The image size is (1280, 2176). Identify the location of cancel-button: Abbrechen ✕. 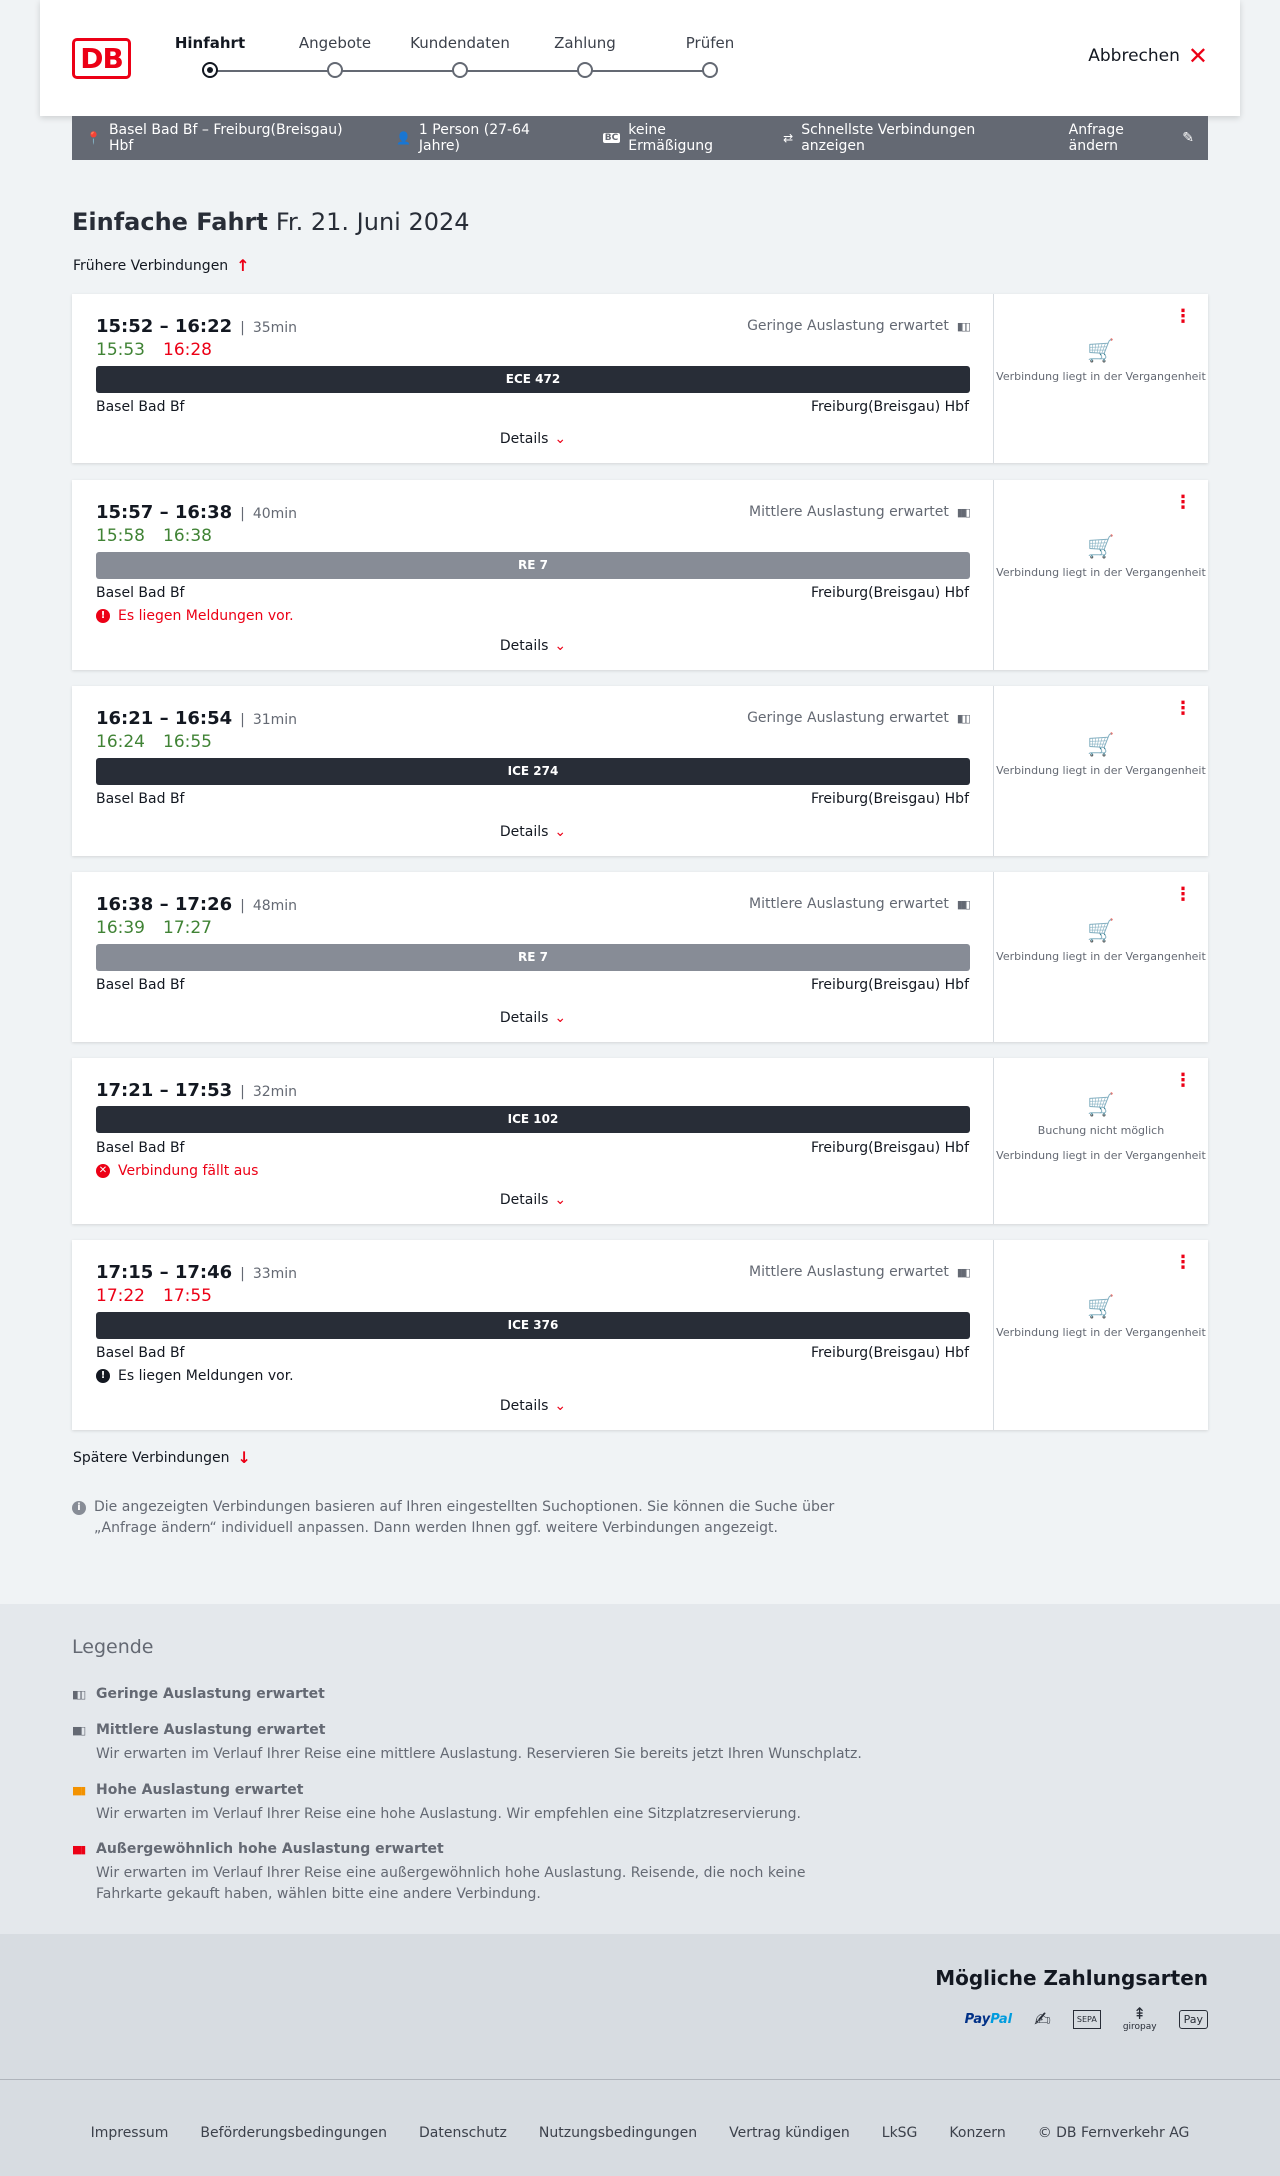
(1148, 56).